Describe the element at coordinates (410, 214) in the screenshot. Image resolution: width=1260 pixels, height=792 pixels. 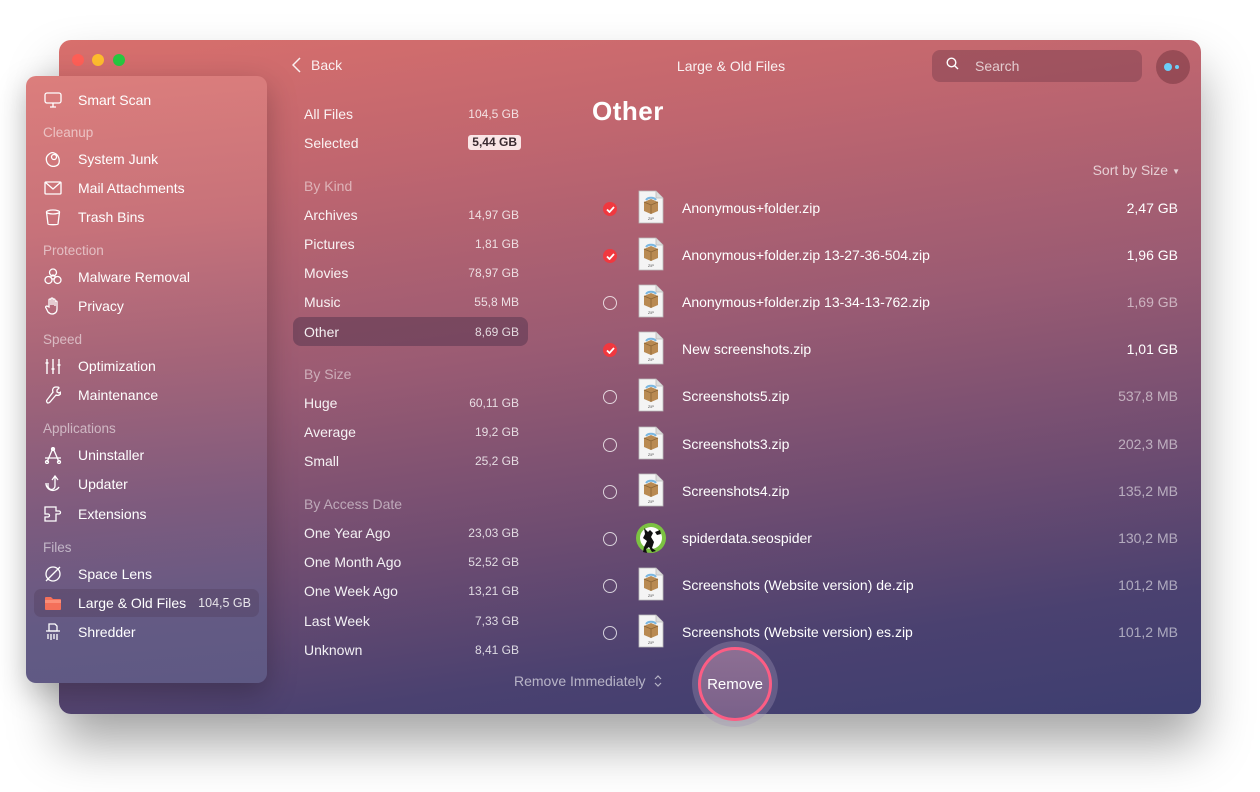
I see `category-archives: Archives 14,97 GB` at that location.